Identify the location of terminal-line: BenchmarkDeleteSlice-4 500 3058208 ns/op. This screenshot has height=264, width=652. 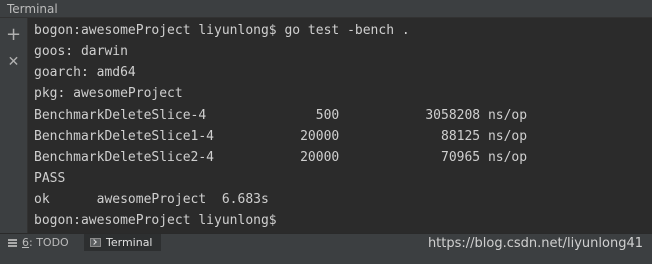
(281, 115).